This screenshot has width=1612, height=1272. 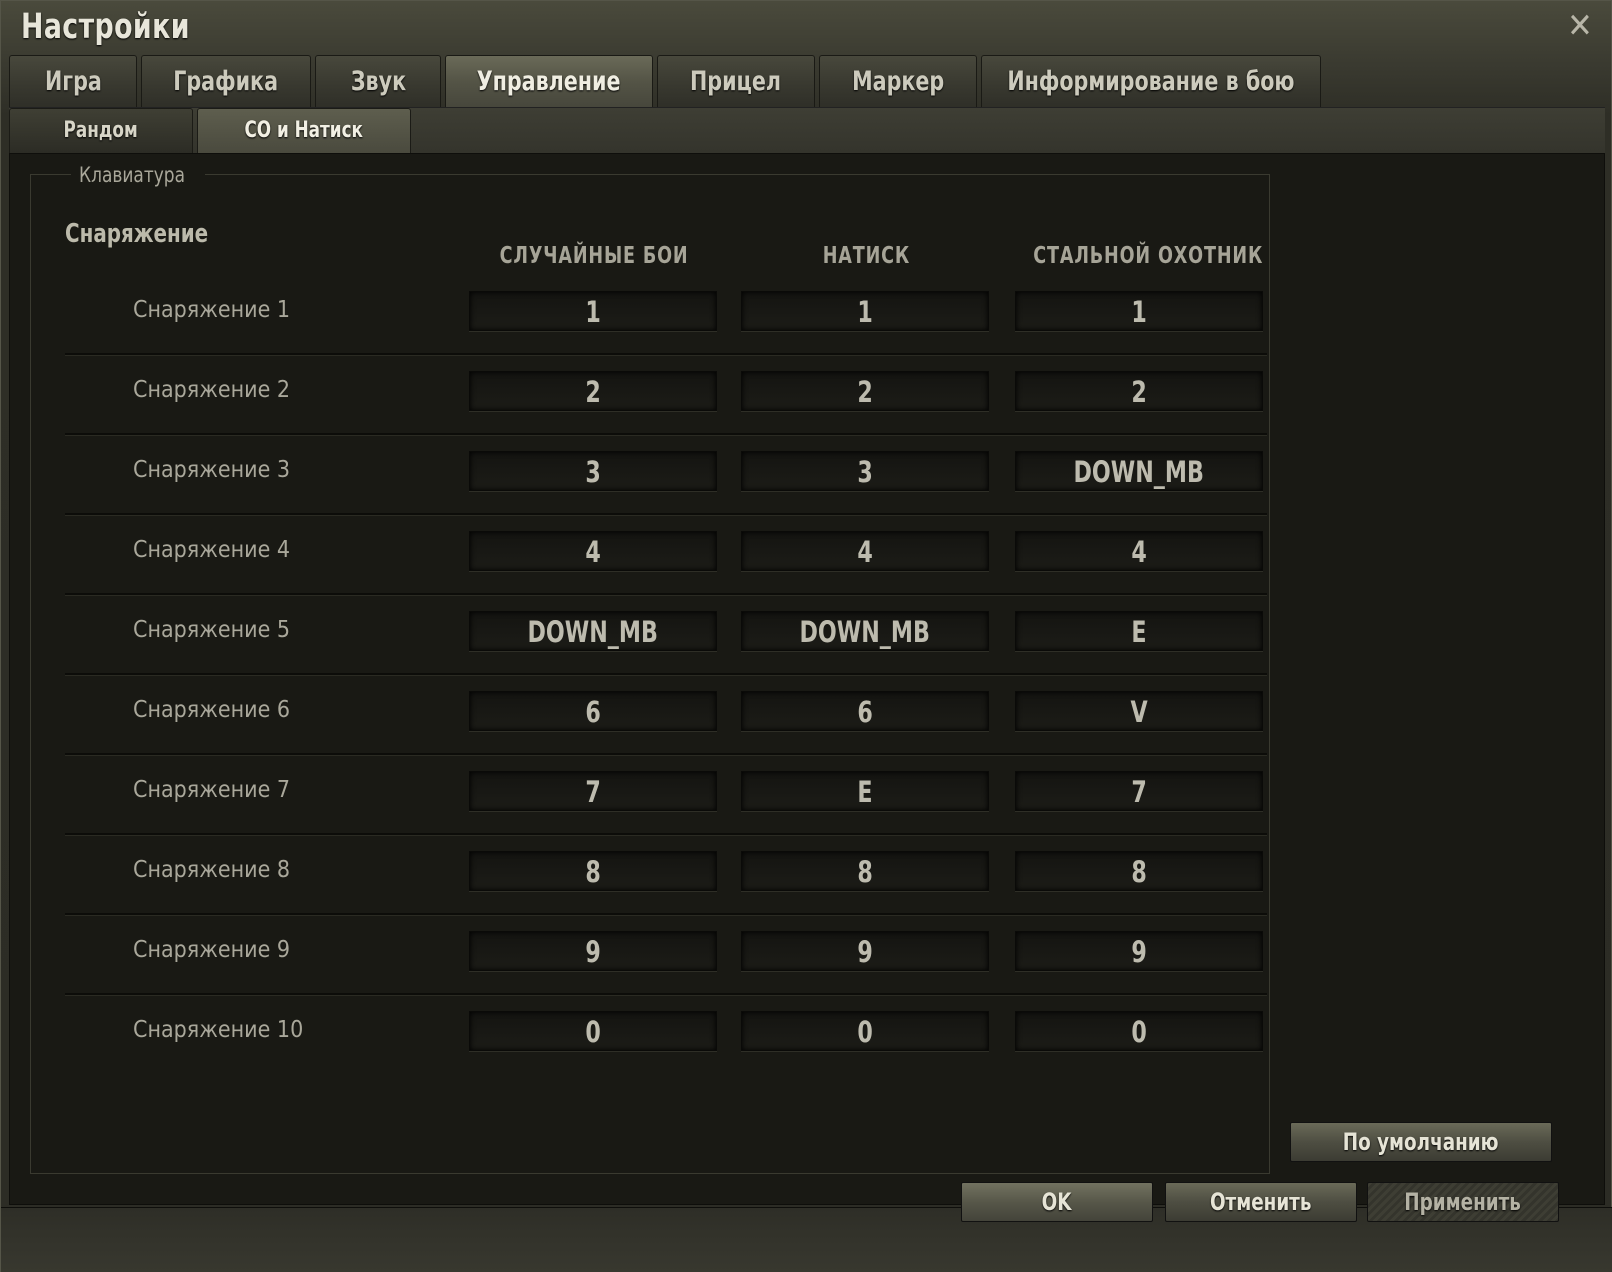 What do you see at coordinates (212, 310) in the screenshot?
I see `keybind-row-label: Снаряжение 1` at bounding box center [212, 310].